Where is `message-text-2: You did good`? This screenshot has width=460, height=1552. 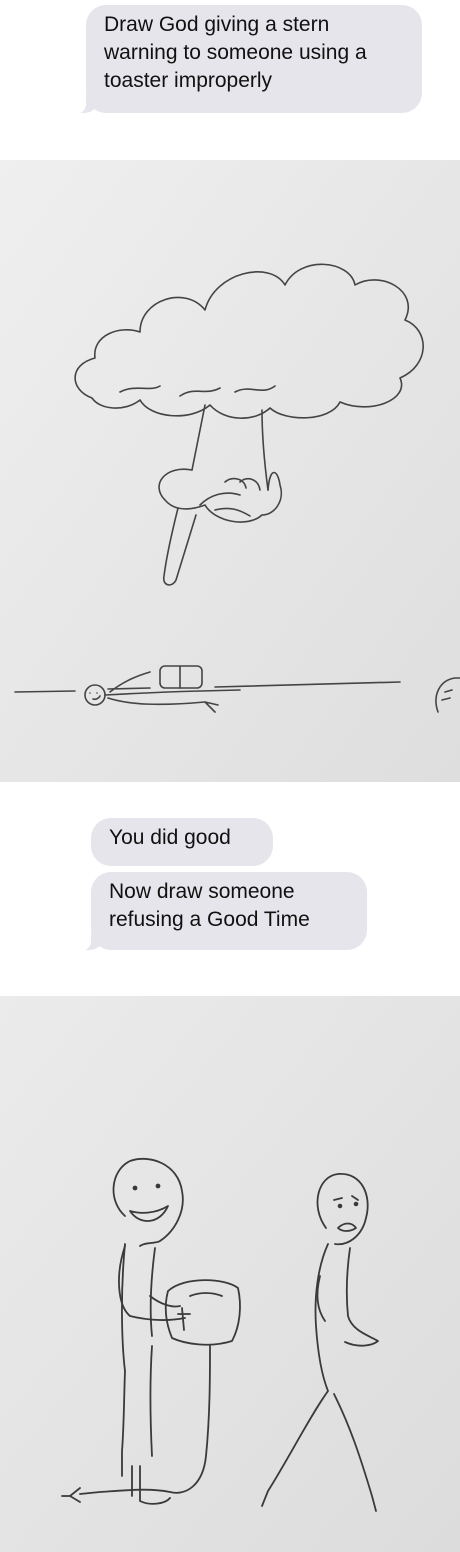
message-text-2: You did good is located at coordinates (170, 837).